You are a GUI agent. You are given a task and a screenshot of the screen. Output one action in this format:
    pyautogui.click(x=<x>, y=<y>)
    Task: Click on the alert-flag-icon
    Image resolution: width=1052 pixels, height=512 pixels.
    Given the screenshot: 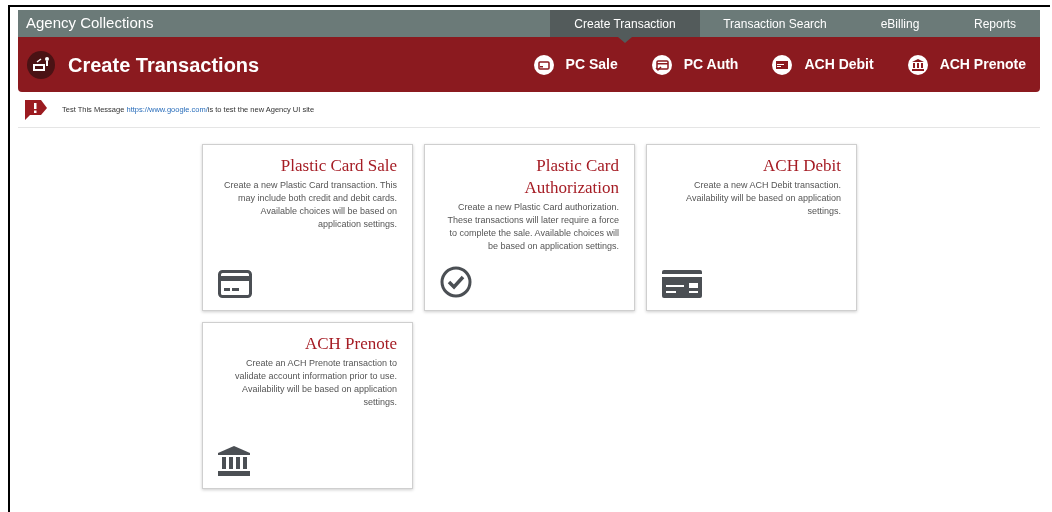 What is the action you would take?
    pyautogui.click(x=36, y=109)
    